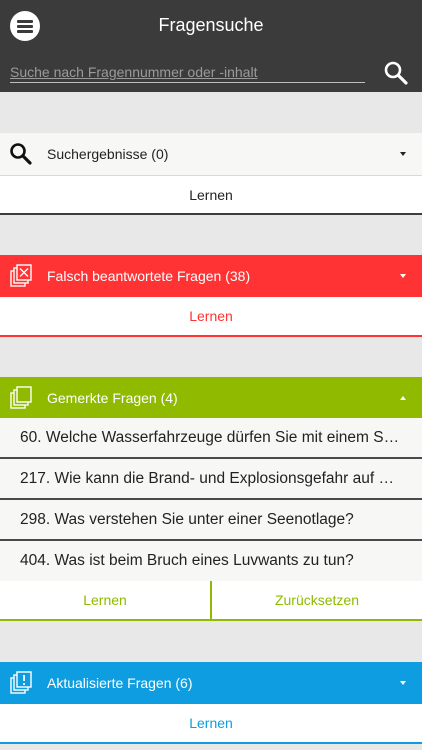 This screenshot has width=422, height=750. What do you see at coordinates (21, 682) in the screenshot?
I see `updated-cards-icon` at bounding box center [21, 682].